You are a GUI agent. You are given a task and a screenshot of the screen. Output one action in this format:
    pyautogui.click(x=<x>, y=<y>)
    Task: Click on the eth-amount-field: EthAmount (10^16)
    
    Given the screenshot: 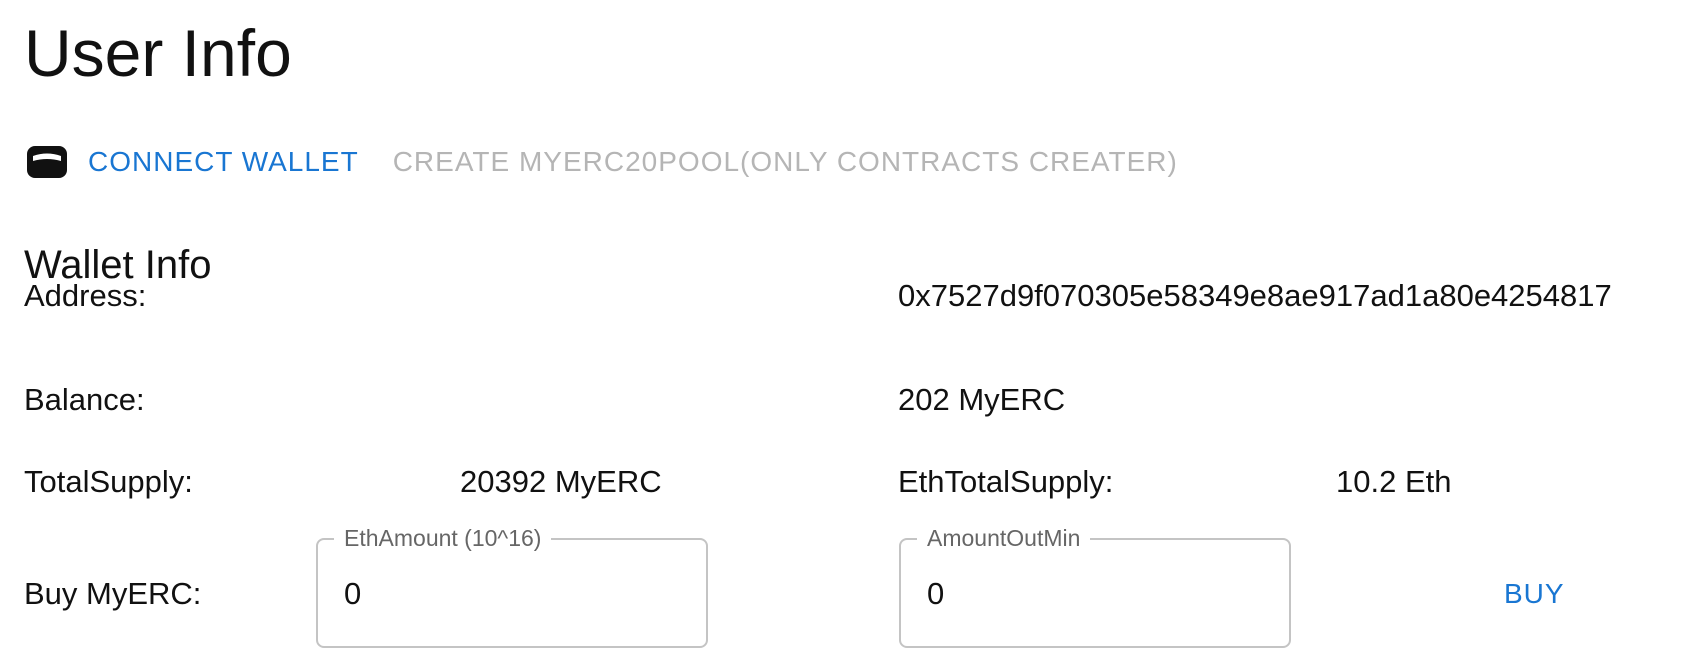 What is the action you would take?
    pyautogui.click(x=512, y=585)
    